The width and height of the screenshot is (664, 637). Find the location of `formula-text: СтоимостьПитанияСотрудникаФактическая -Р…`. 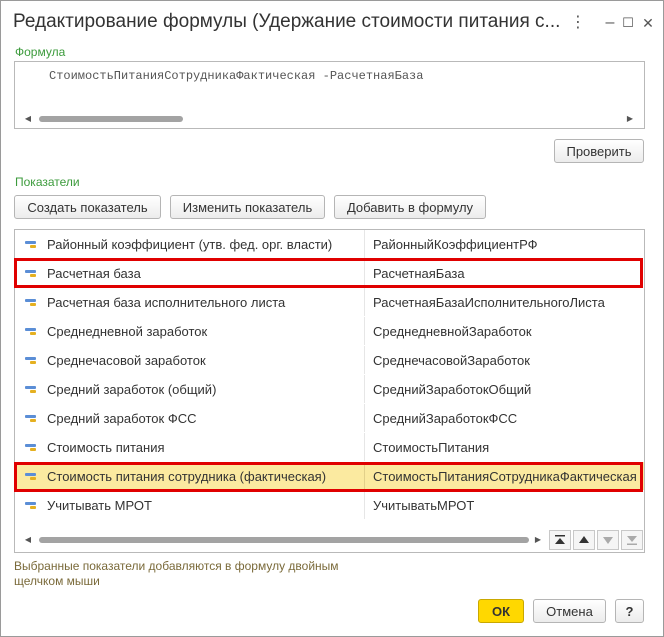

formula-text: СтоимостьПитанияСотрудникаФактическая -Р… is located at coordinates (236, 76).